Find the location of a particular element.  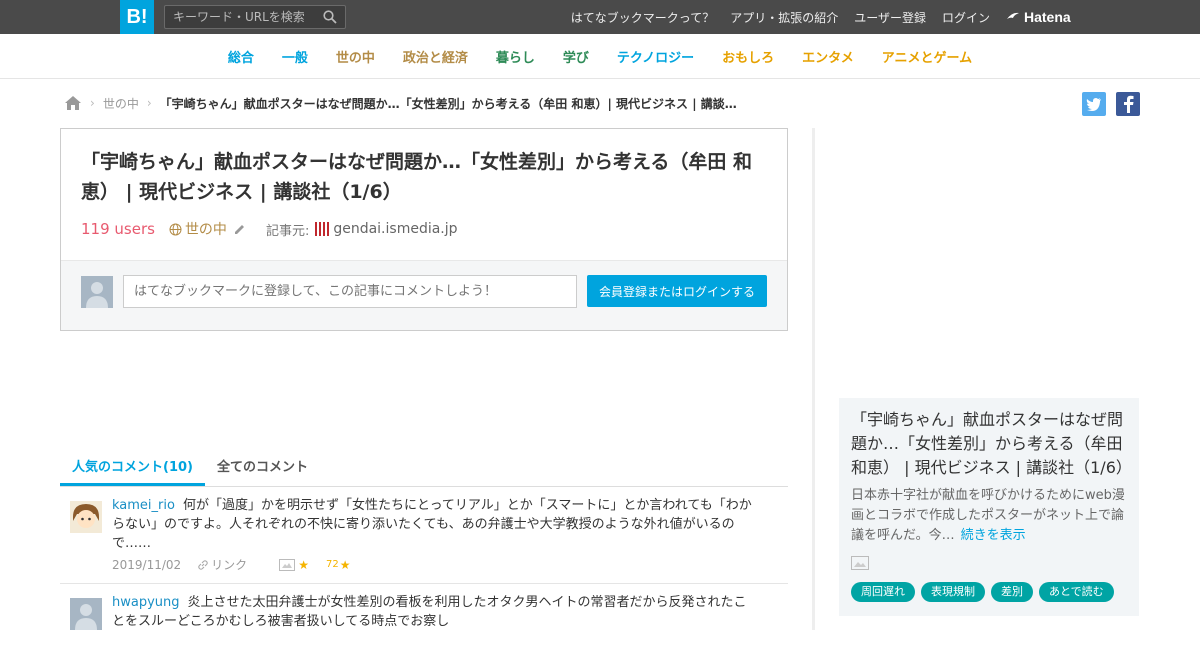

comment-user: kamei_rio is located at coordinates (143, 505).